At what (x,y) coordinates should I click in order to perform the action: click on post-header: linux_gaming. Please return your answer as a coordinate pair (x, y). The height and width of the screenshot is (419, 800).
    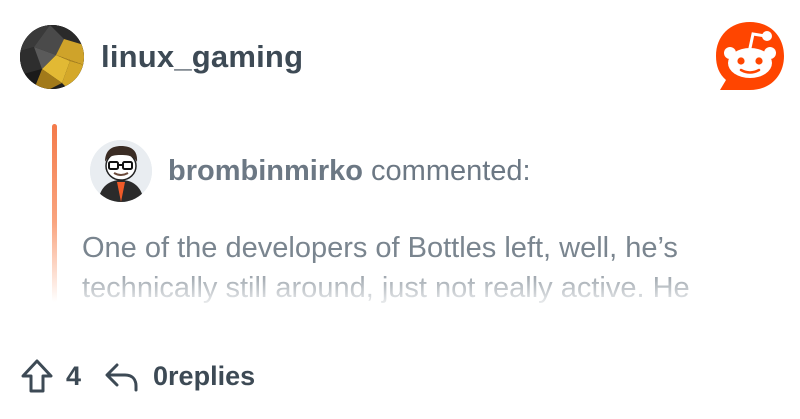
    Looking at the image, I should click on (161, 57).